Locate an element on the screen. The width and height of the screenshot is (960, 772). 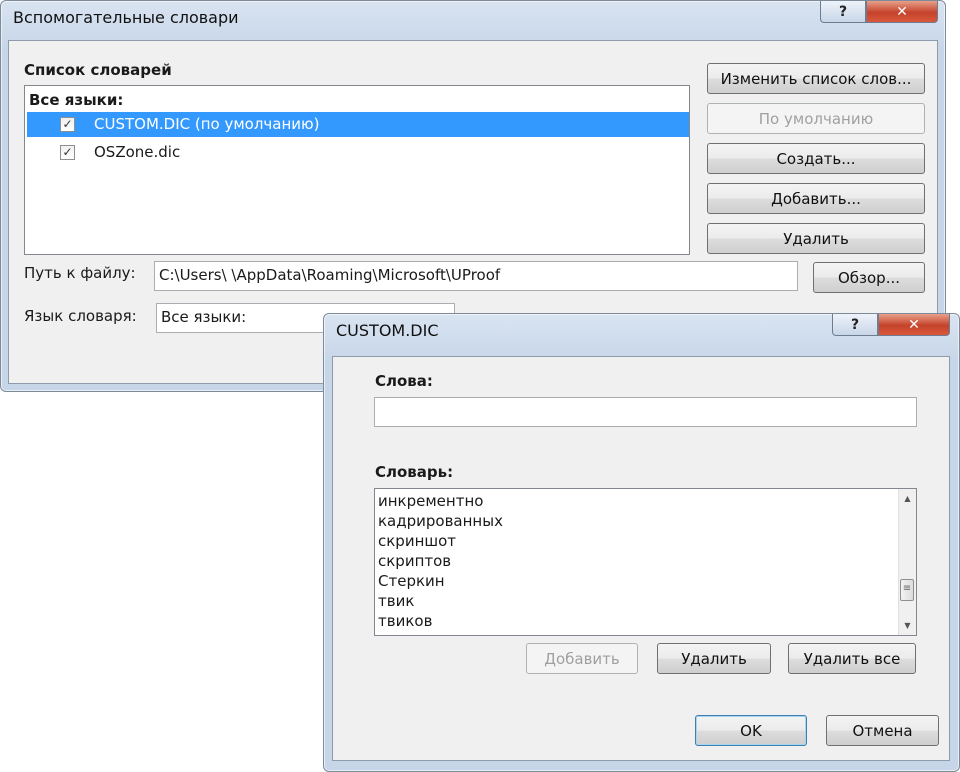
list-item: скриншот is located at coordinates (417, 541).